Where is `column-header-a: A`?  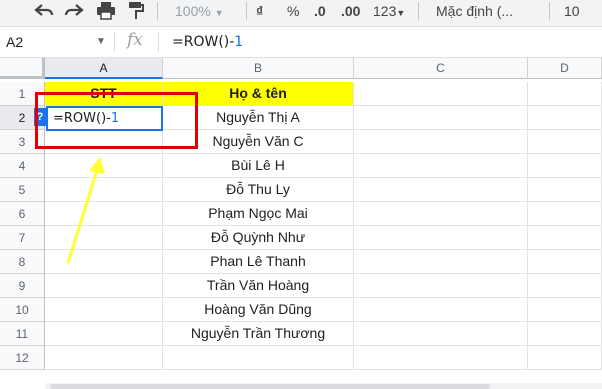 column-header-a: A is located at coordinates (104, 68).